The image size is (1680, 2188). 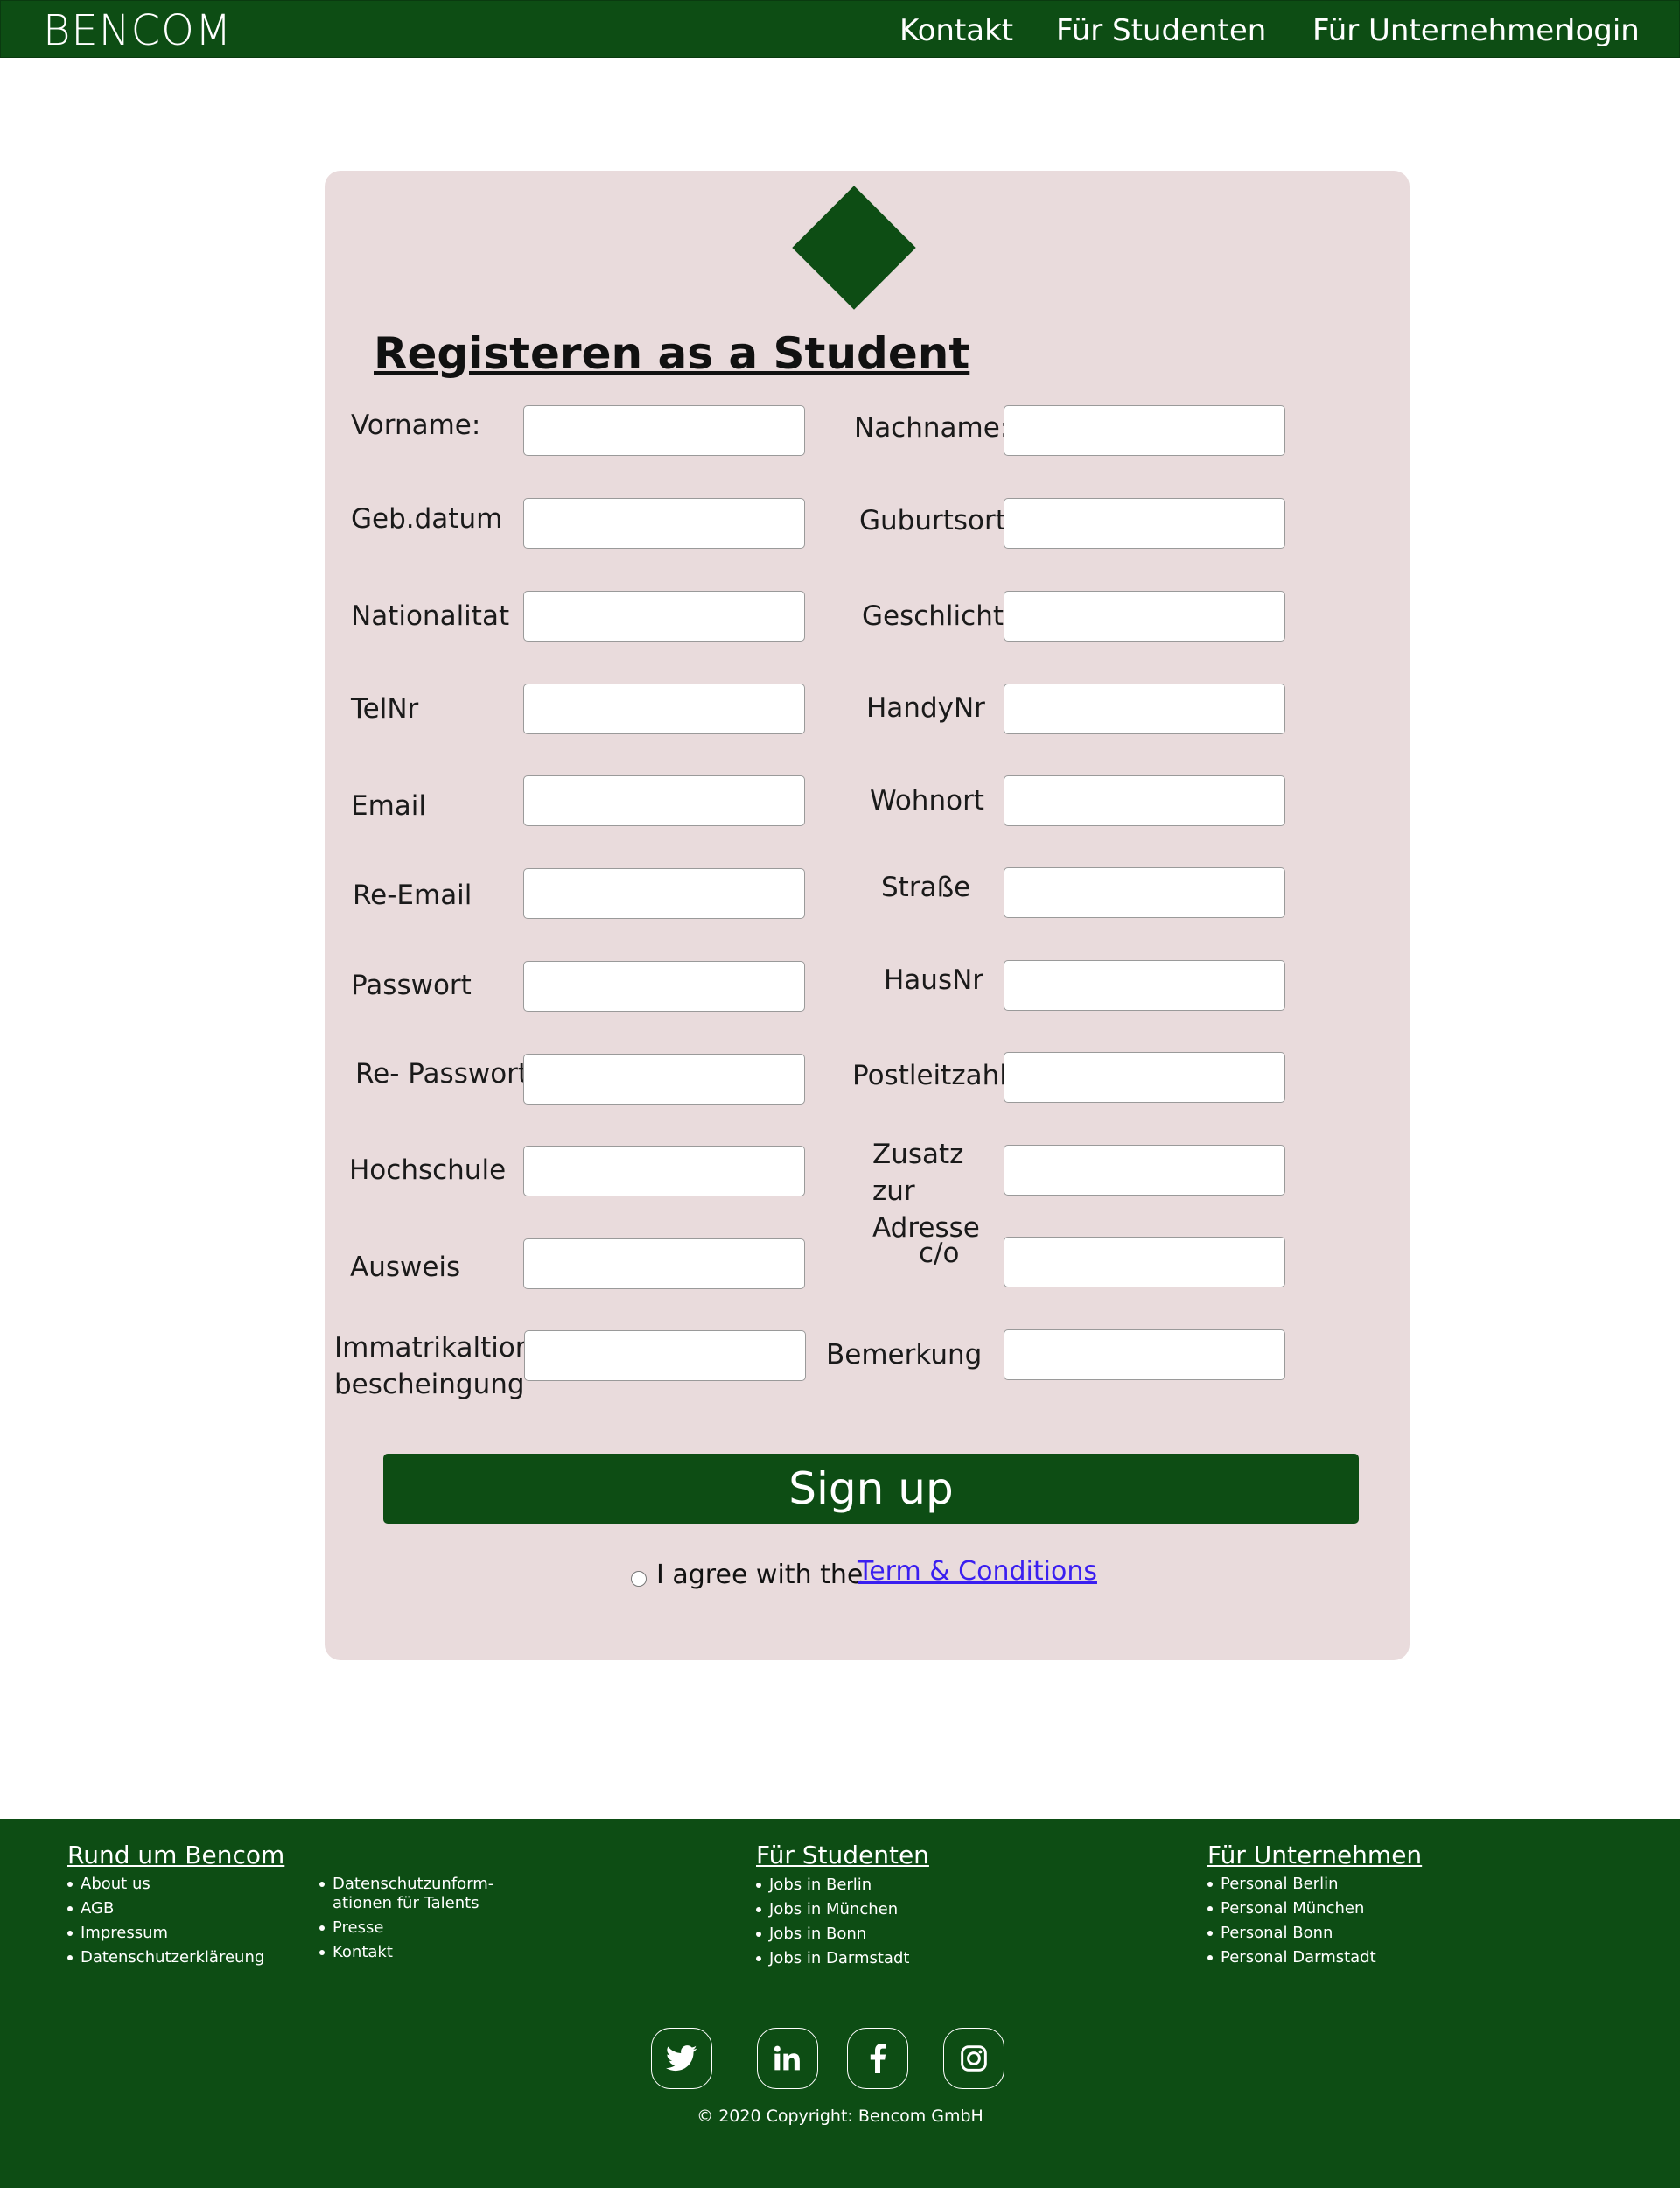 What do you see at coordinates (840, 2116) in the screenshot?
I see `copyright-text: © 2020 Copyright: Bencom GmbH` at bounding box center [840, 2116].